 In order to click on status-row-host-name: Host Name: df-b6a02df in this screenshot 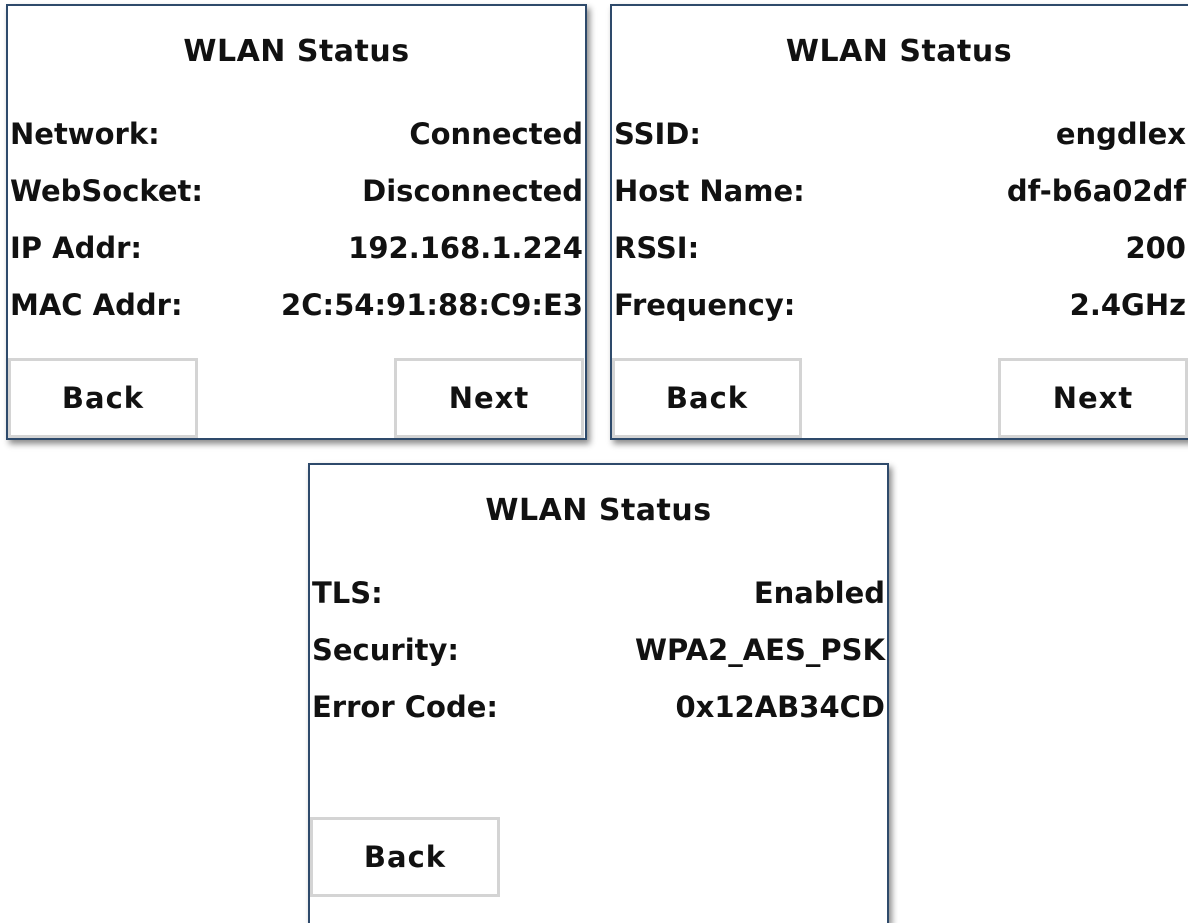, I will do `click(900, 191)`.